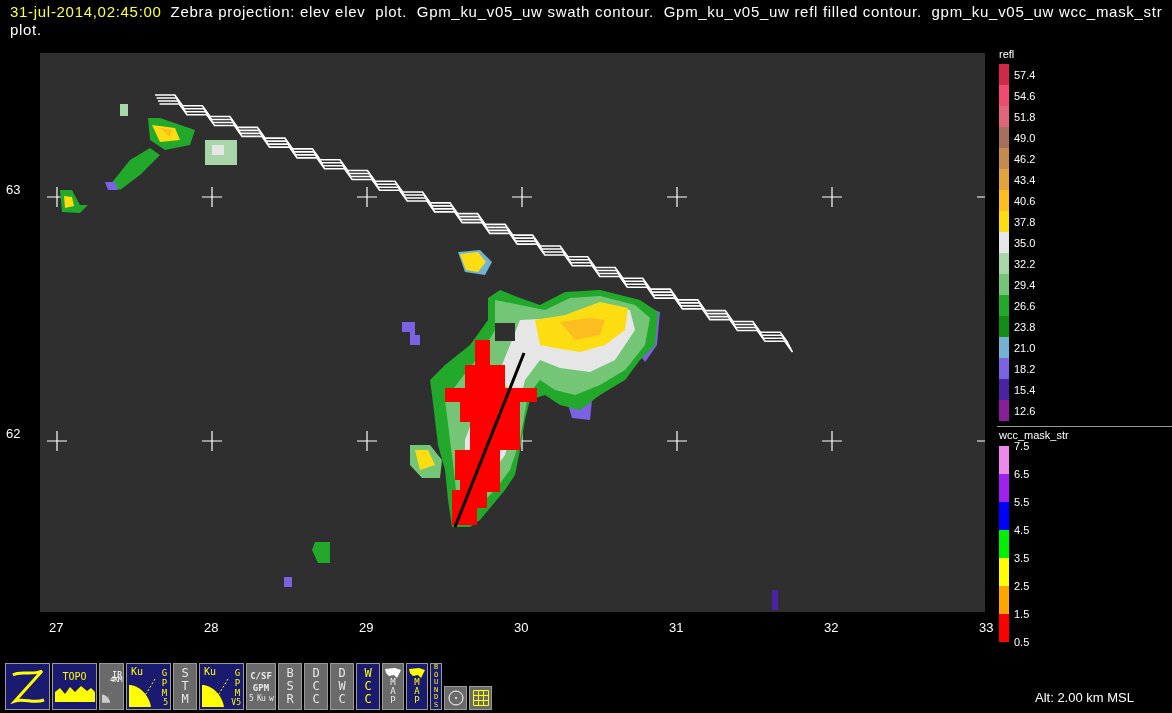  I want to click on axis-label: 32, so click(831, 628).